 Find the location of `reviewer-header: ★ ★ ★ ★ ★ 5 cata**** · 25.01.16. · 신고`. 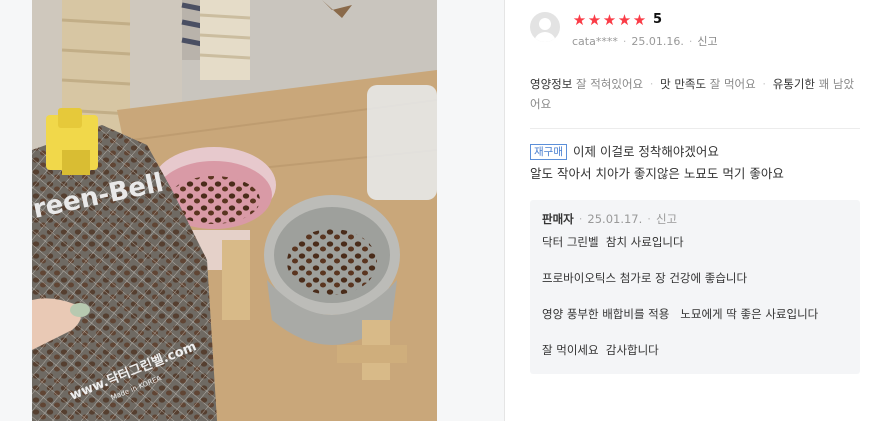

reviewer-header: ★ ★ ★ ★ ★ 5 cata**** · 25.01.16. · 신고 is located at coordinates (695, 30).